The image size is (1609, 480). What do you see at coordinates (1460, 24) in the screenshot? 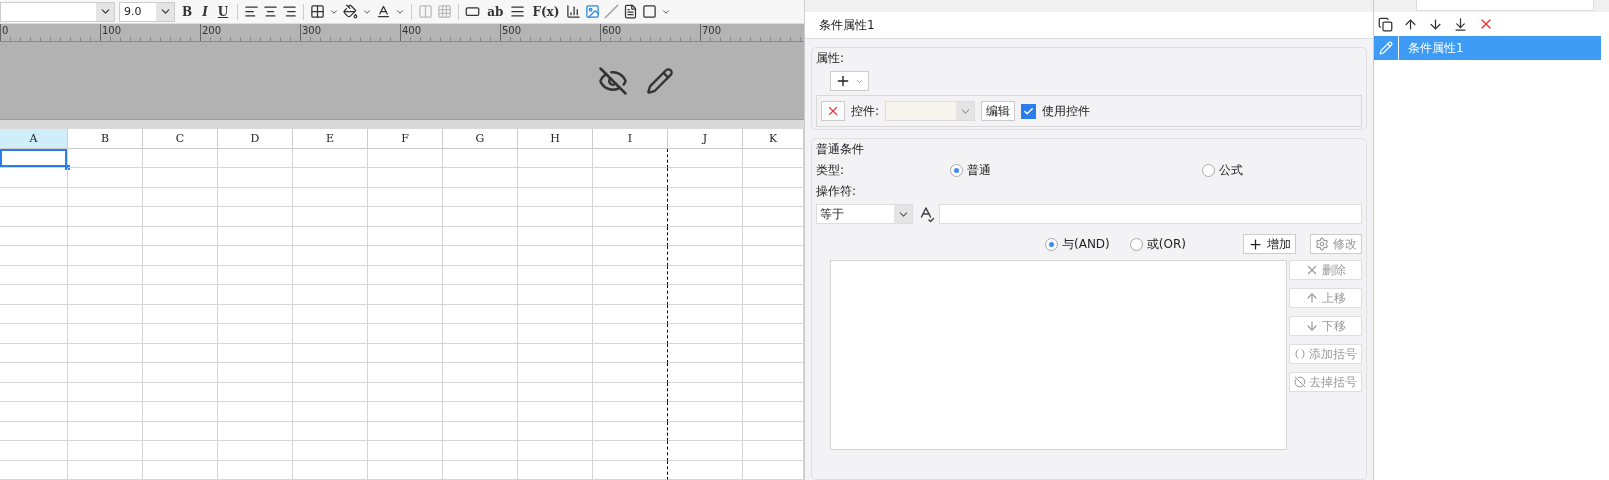
I see `move-to-bottom-icon` at bounding box center [1460, 24].